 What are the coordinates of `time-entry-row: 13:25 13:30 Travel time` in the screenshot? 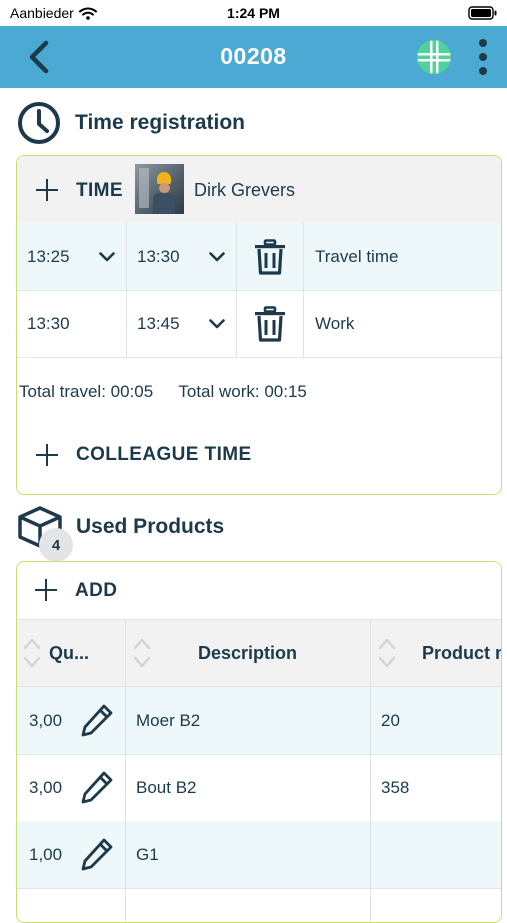 It's located at (259, 257).